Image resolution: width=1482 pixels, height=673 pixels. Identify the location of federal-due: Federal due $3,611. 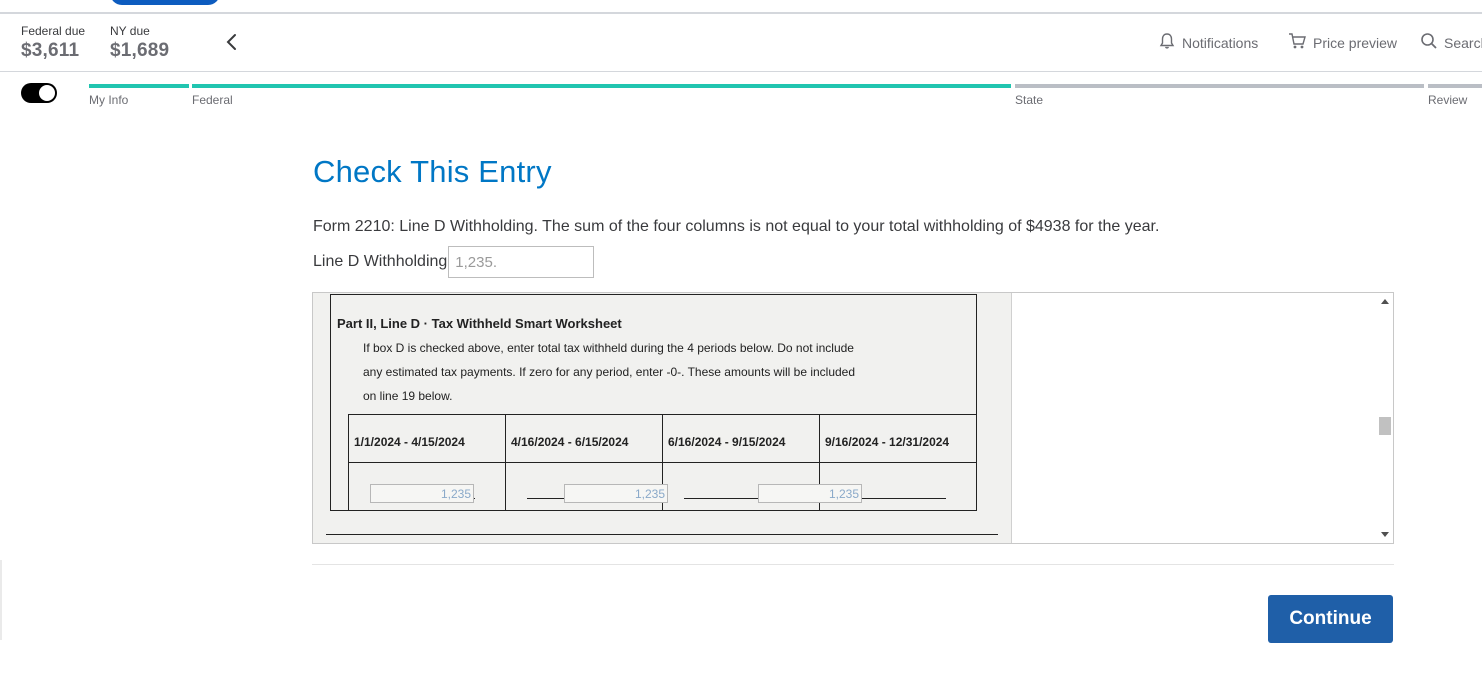
(53, 43).